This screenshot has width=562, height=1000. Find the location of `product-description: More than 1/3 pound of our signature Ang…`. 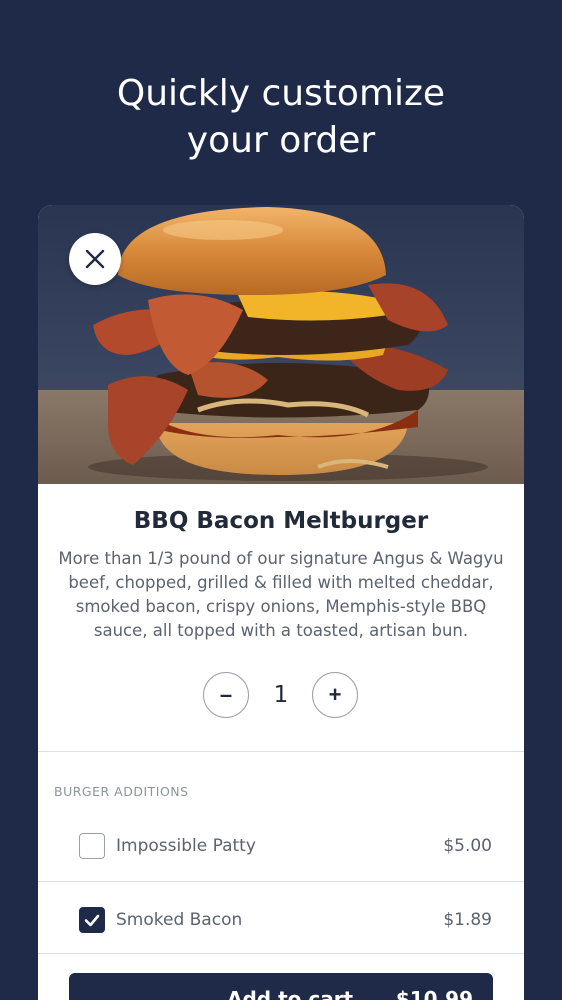

product-description: More than 1/3 pound of our signature Ang… is located at coordinates (281, 594).